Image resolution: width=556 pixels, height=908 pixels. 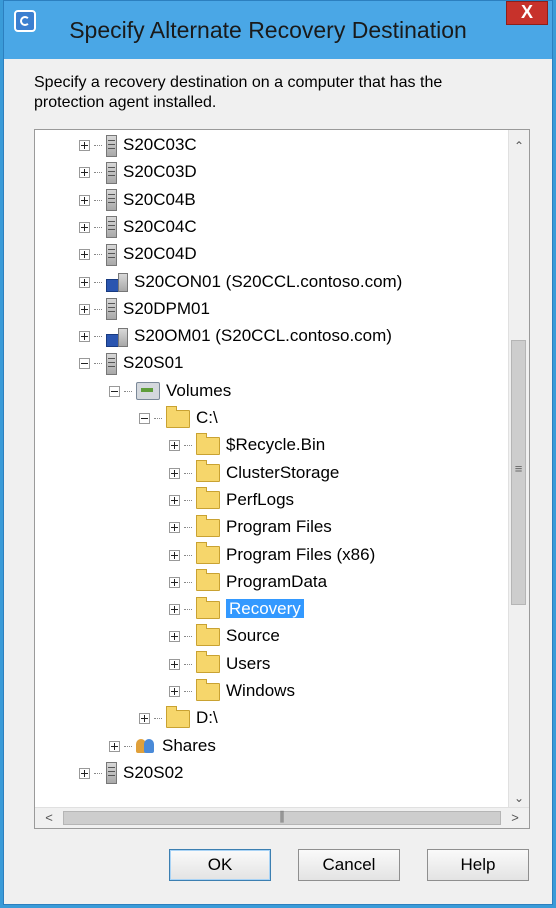 I want to click on tree-node: S20C03C, so click(x=138, y=145).